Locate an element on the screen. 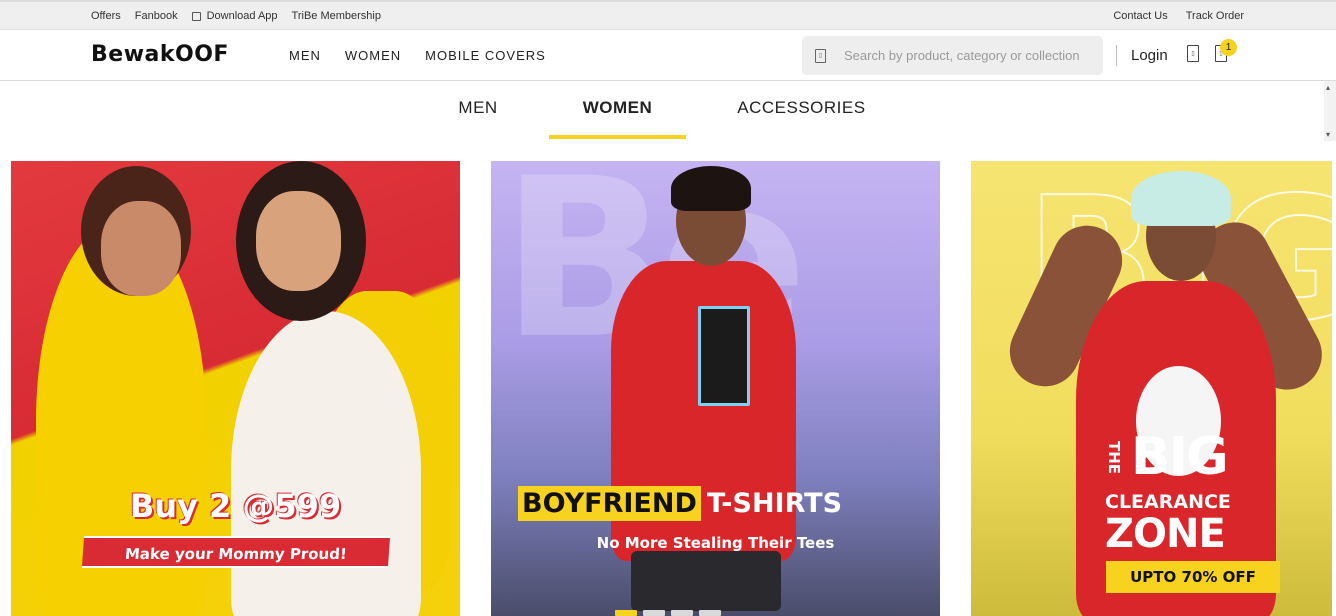 The width and height of the screenshot is (1336, 616). search-icon: ▯ is located at coordinates (820, 55).